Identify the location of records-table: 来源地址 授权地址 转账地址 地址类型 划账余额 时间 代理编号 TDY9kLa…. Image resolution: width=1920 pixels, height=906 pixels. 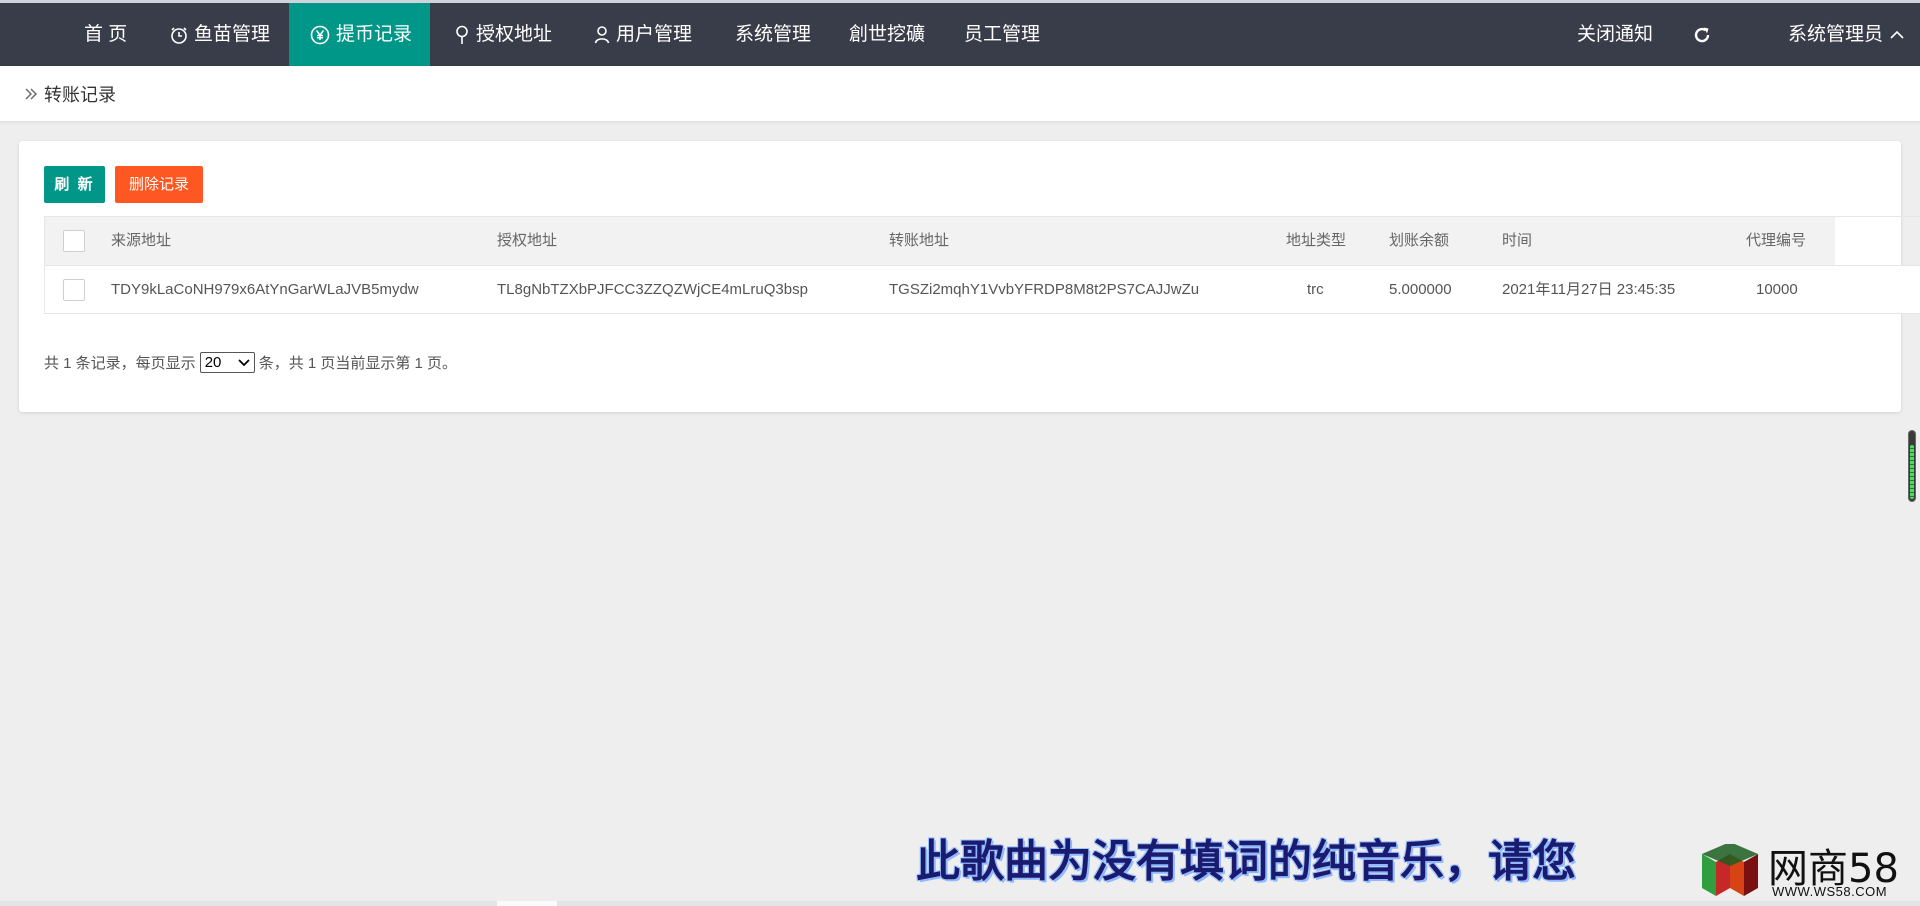
(982, 265).